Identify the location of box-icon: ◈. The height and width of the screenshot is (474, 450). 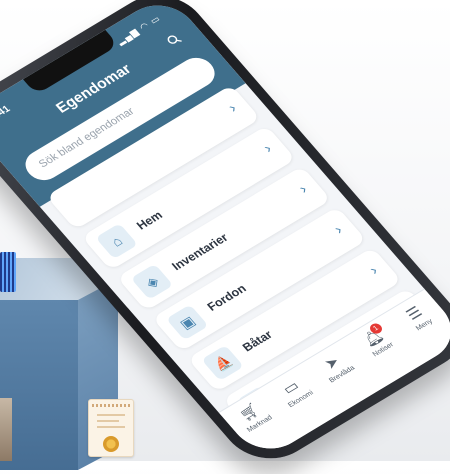
(152, 281).